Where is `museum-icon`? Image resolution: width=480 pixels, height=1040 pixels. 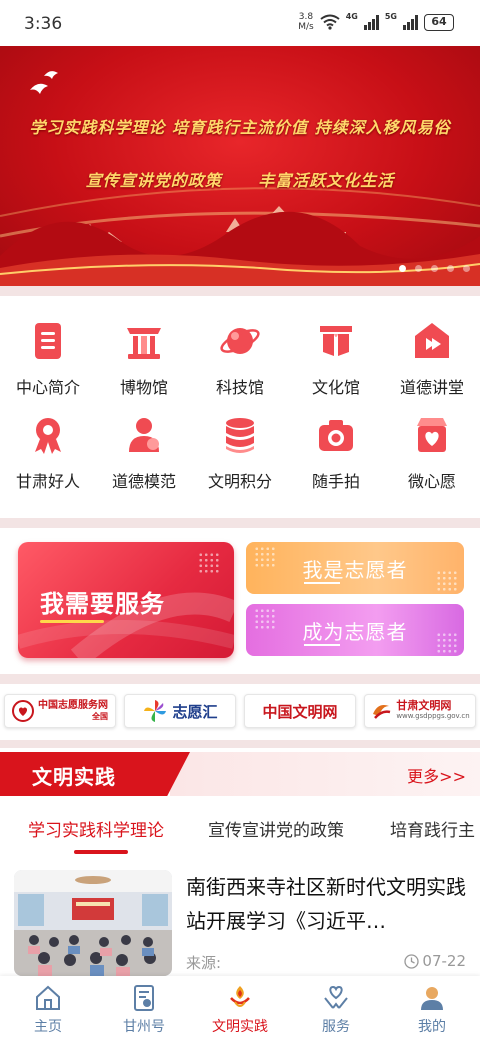
museum-icon is located at coordinates (144, 343).